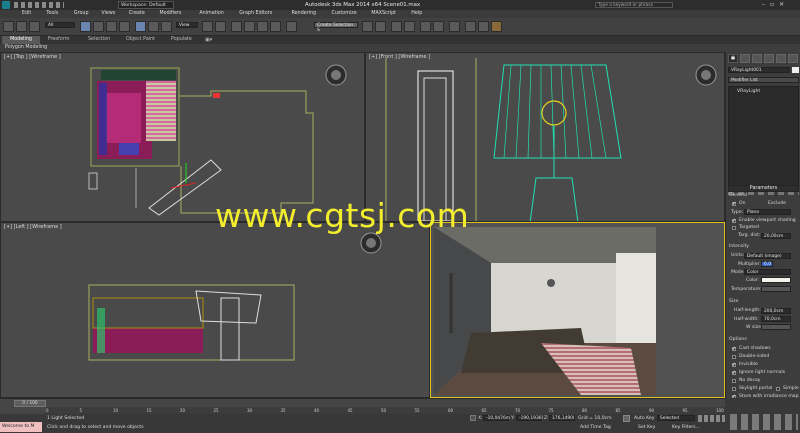 The width and height of the screenshot is (800, 433). Describe the element at coordinates (425, 26) in the screenshot. I see `curve-editor-icon` at that location.